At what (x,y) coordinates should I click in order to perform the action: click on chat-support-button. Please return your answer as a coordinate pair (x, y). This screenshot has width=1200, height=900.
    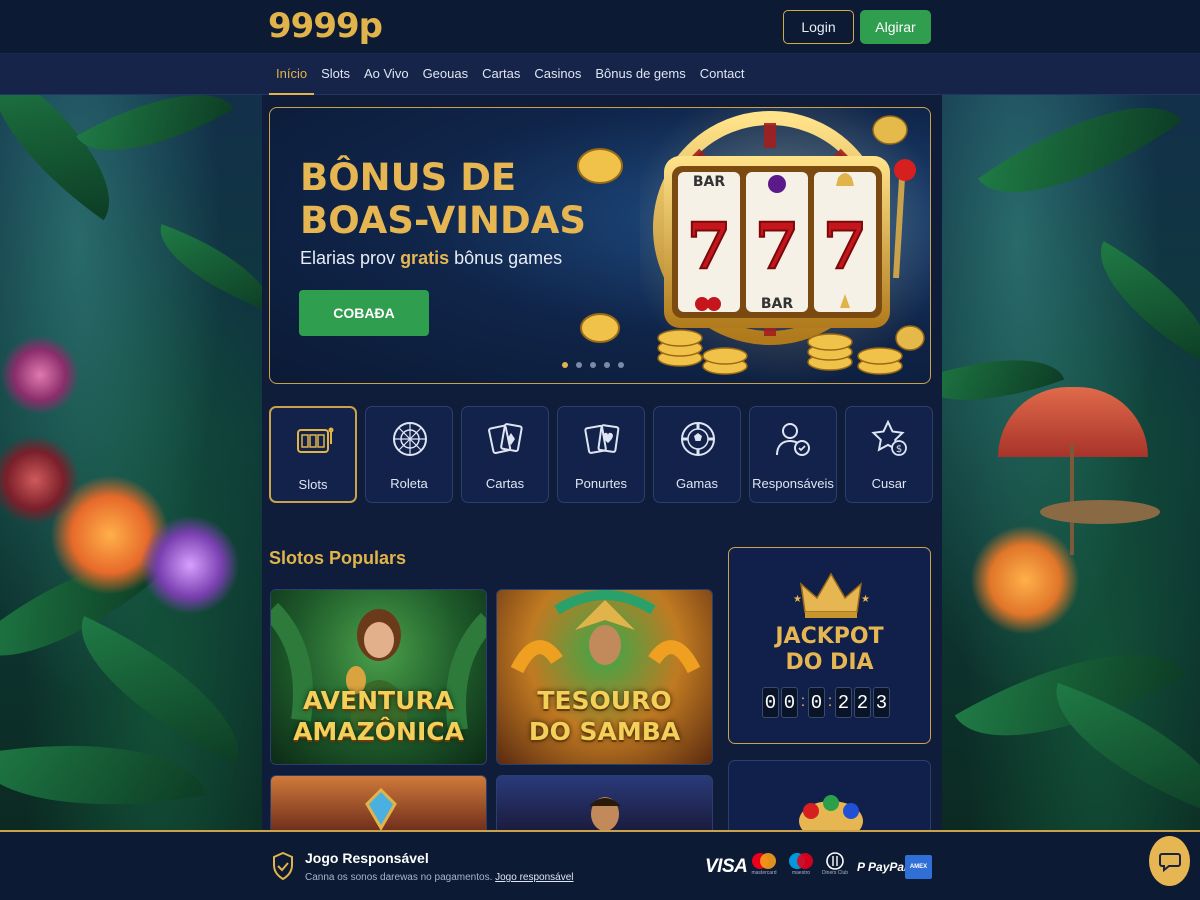
    Looking at the image, I should click on (1169, 861).